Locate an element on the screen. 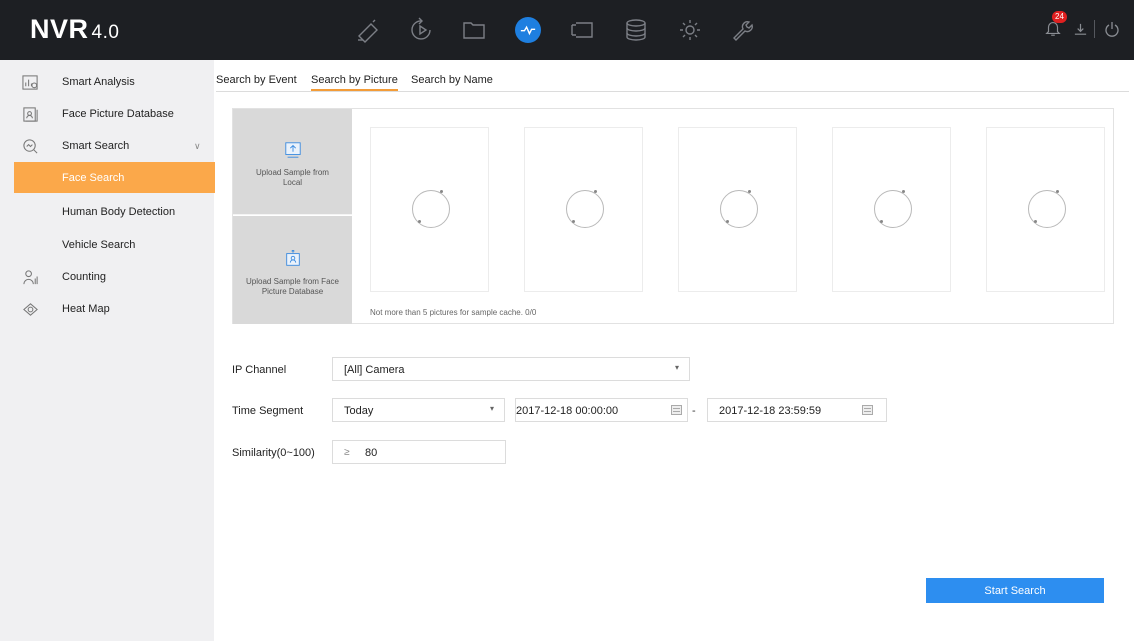 The width and height of the screenshot is (1134, 641). logo-version: 4.0 is located at coordinates (105, 32).